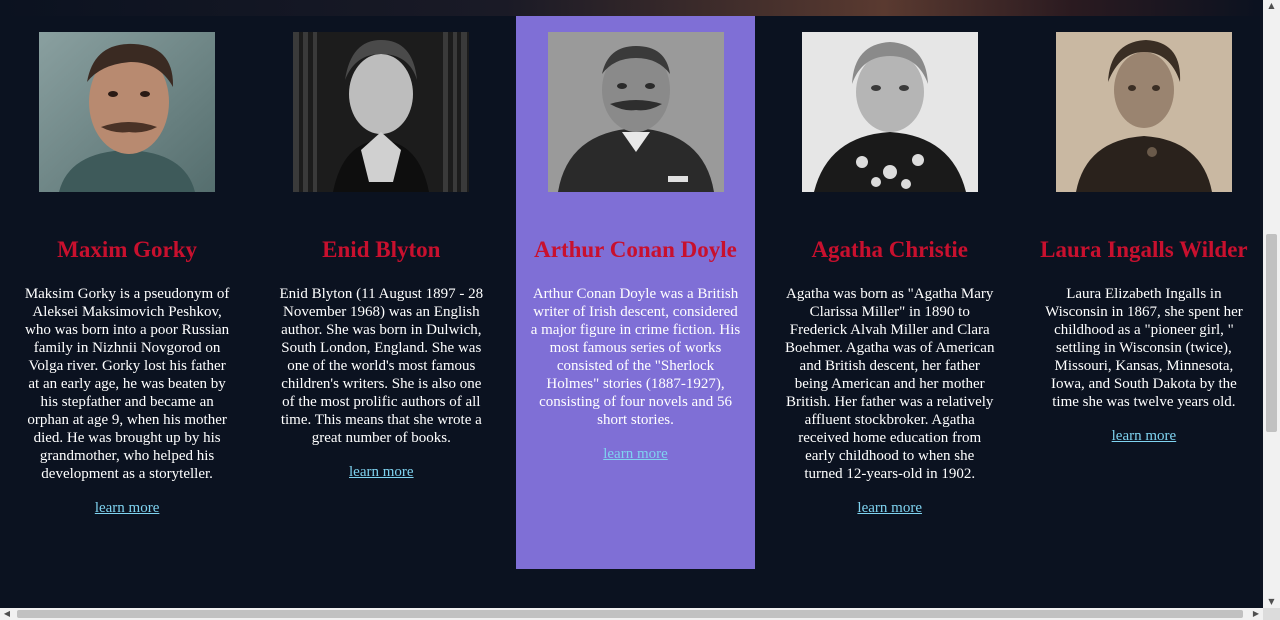 This screenshot has width=1280, height=620. Describe the element at coordinates (4, 312) in the screenshot. I see `page-edge` at that location.